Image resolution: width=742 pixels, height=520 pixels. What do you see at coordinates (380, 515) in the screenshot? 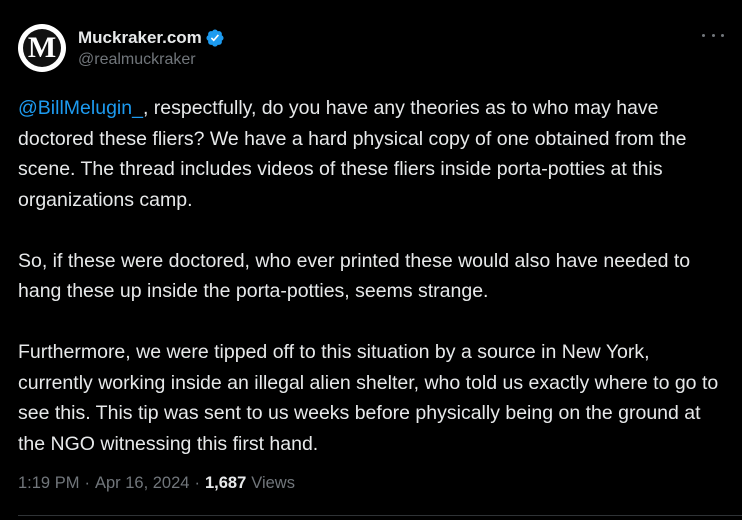
I see `divider` at bounding box center [380, 515].